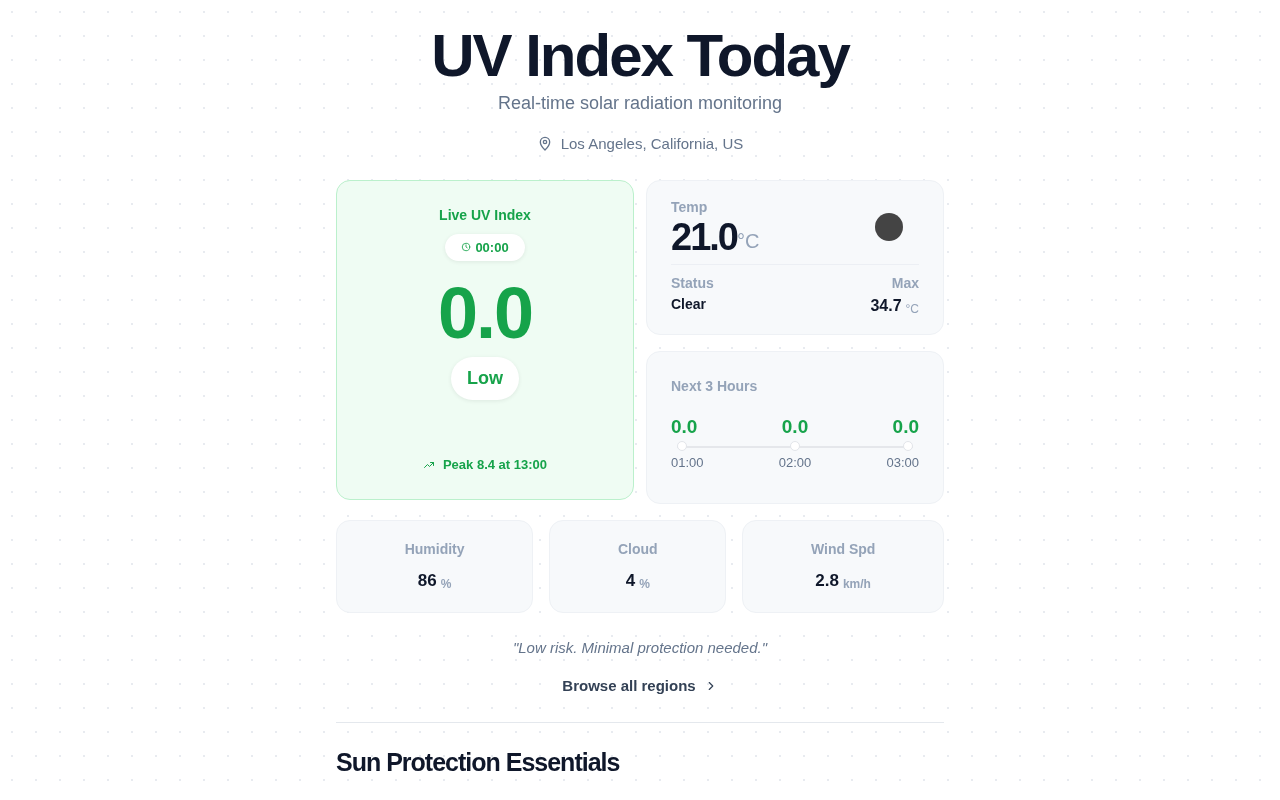  Describe the element at coordinates (427, 580) in the screenshot. I see `stat-value: 86` at that location.